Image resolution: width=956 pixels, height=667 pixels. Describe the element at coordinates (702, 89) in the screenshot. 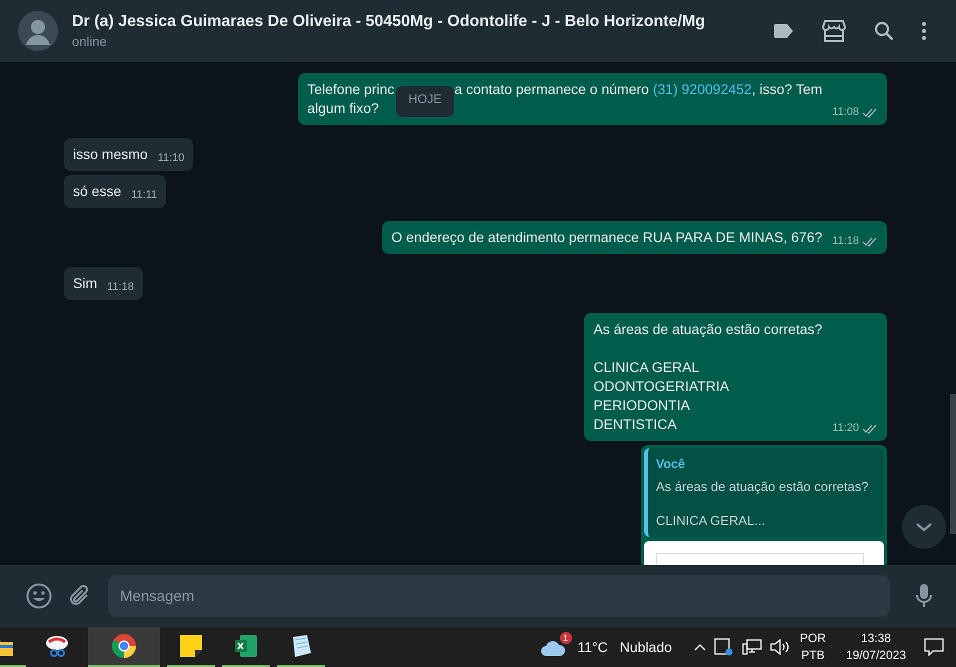

I see `phone-link: (31) 920092452` at that location.